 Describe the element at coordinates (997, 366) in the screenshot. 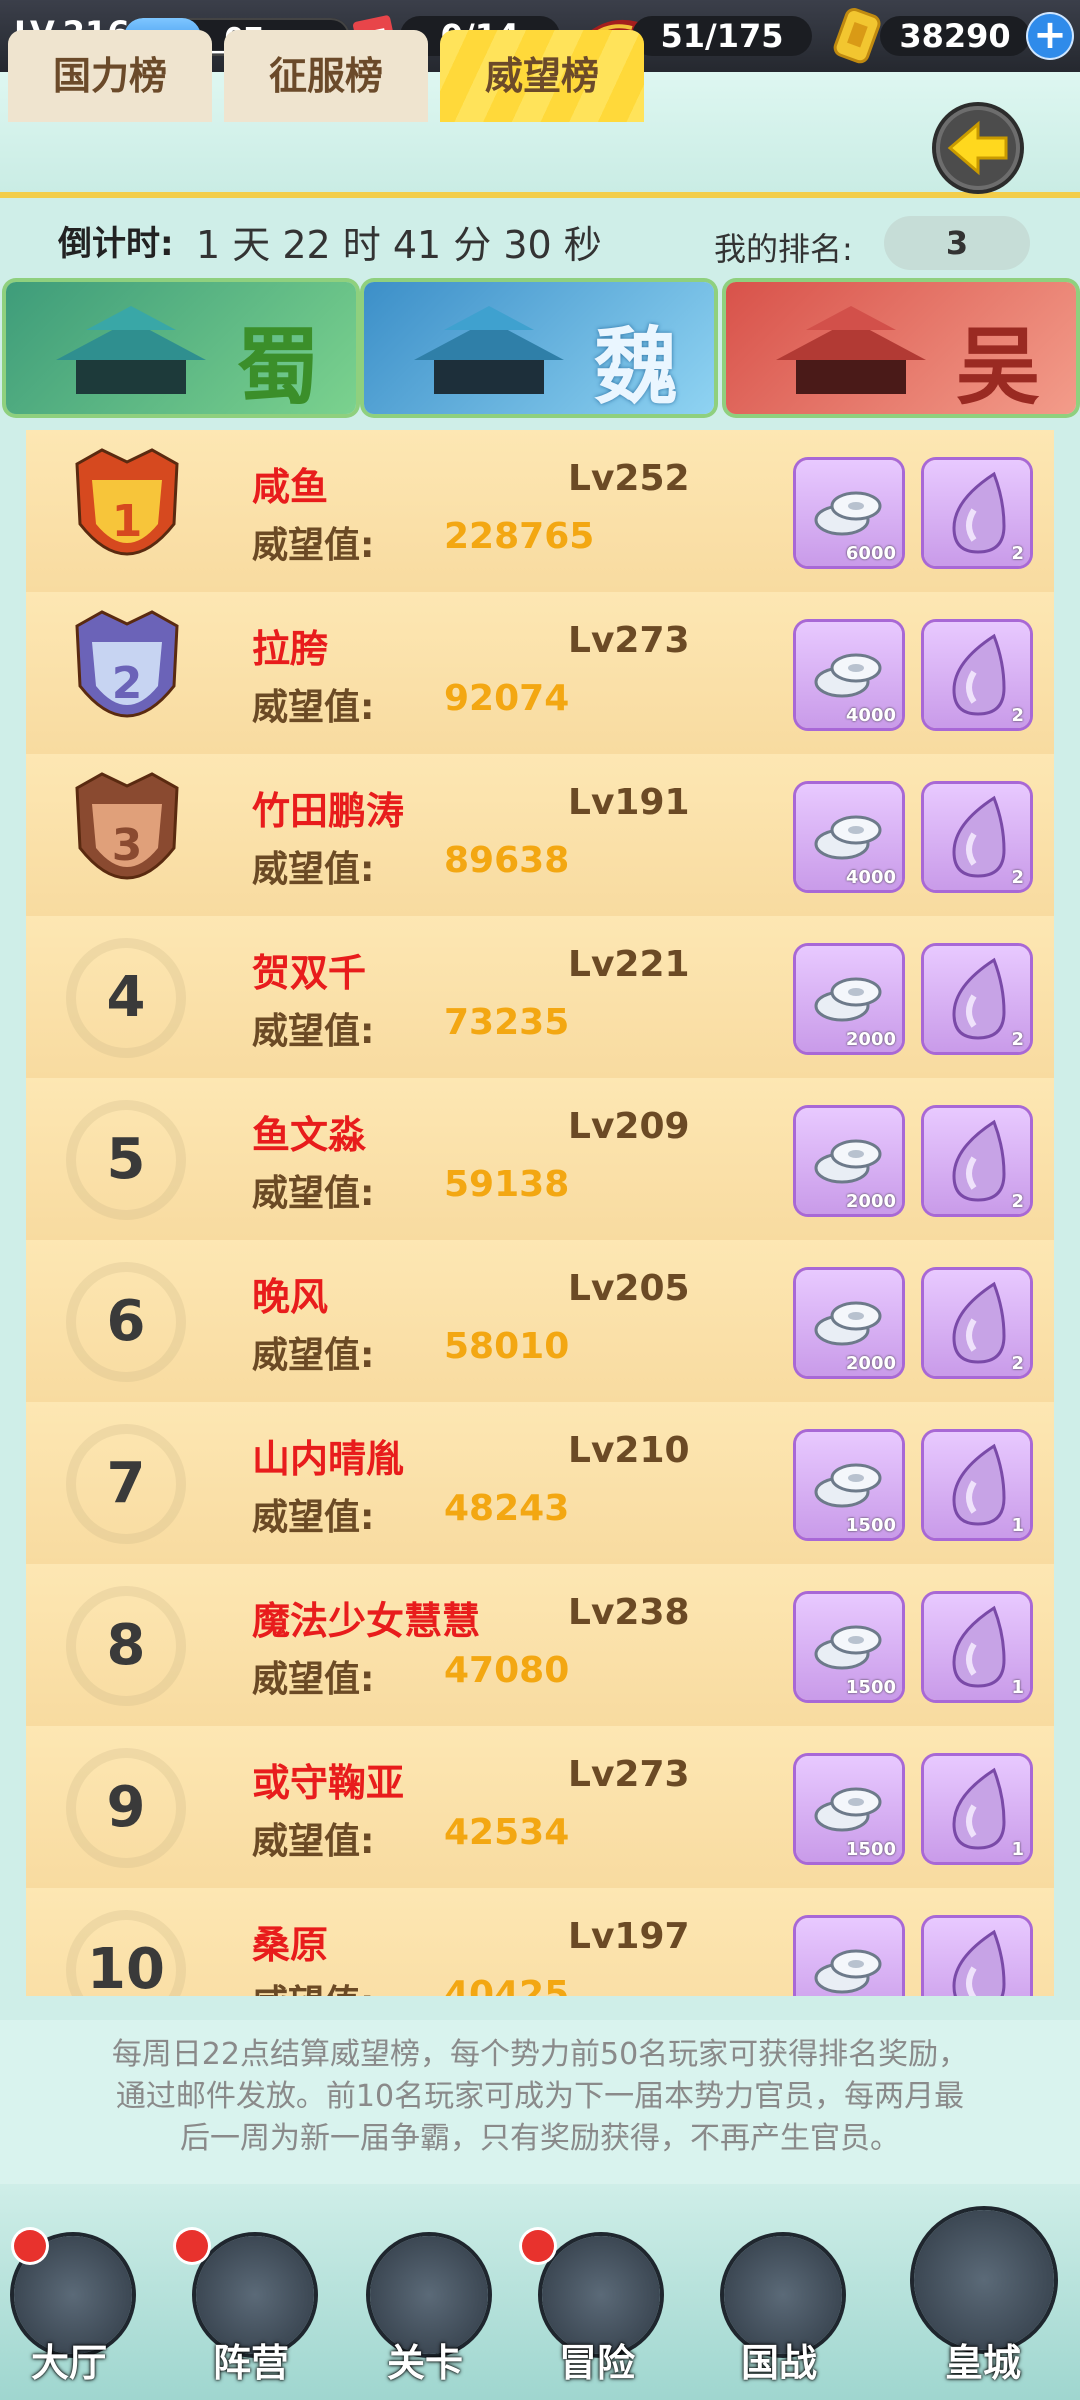

I see `faction-wu-label: 吴` at that location.